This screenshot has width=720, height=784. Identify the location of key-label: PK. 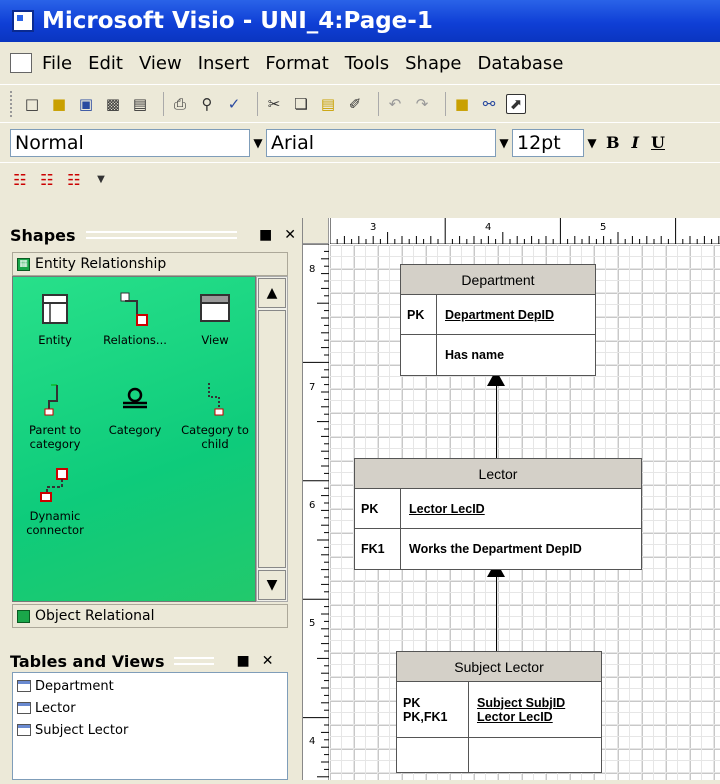
(412, 702).